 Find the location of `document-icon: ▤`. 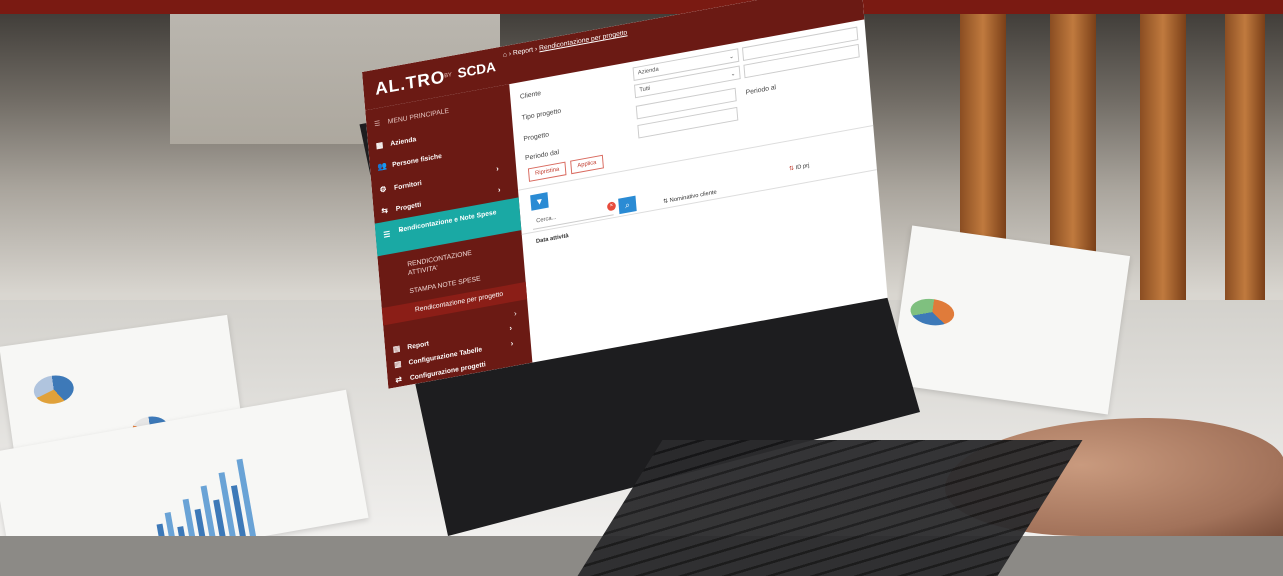

document-icon: ▤ is located at coordinates (396, 348).